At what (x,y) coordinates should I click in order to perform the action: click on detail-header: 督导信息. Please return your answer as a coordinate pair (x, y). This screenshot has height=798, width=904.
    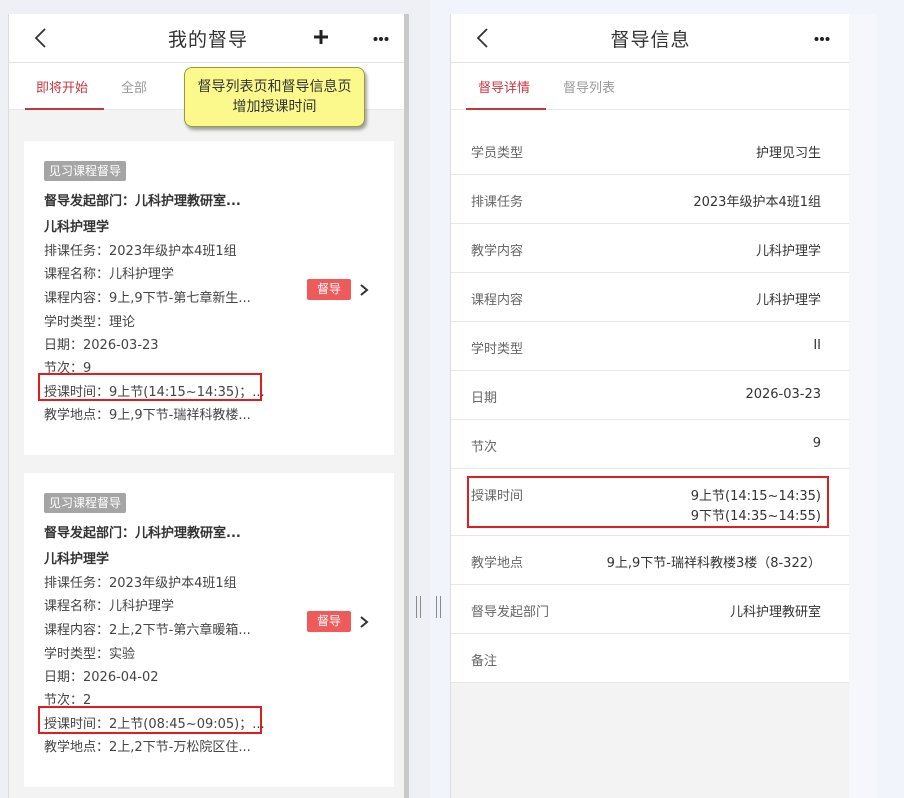
    Looking at the image, I should click on (650, 38).